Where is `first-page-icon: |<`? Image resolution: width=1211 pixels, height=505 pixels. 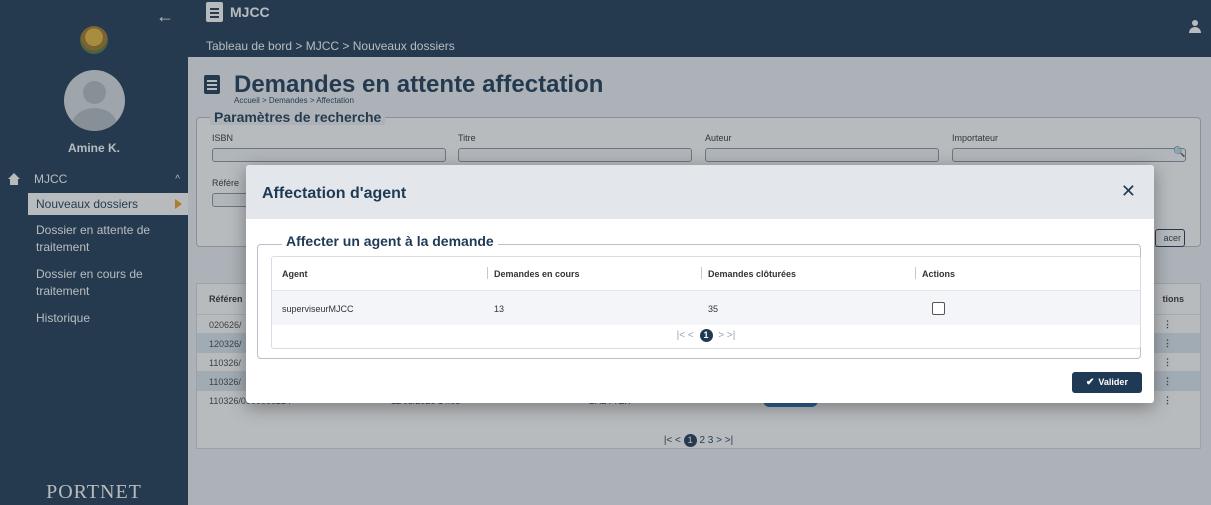 first-page-icon: |< is located at coordinates (681, 335).